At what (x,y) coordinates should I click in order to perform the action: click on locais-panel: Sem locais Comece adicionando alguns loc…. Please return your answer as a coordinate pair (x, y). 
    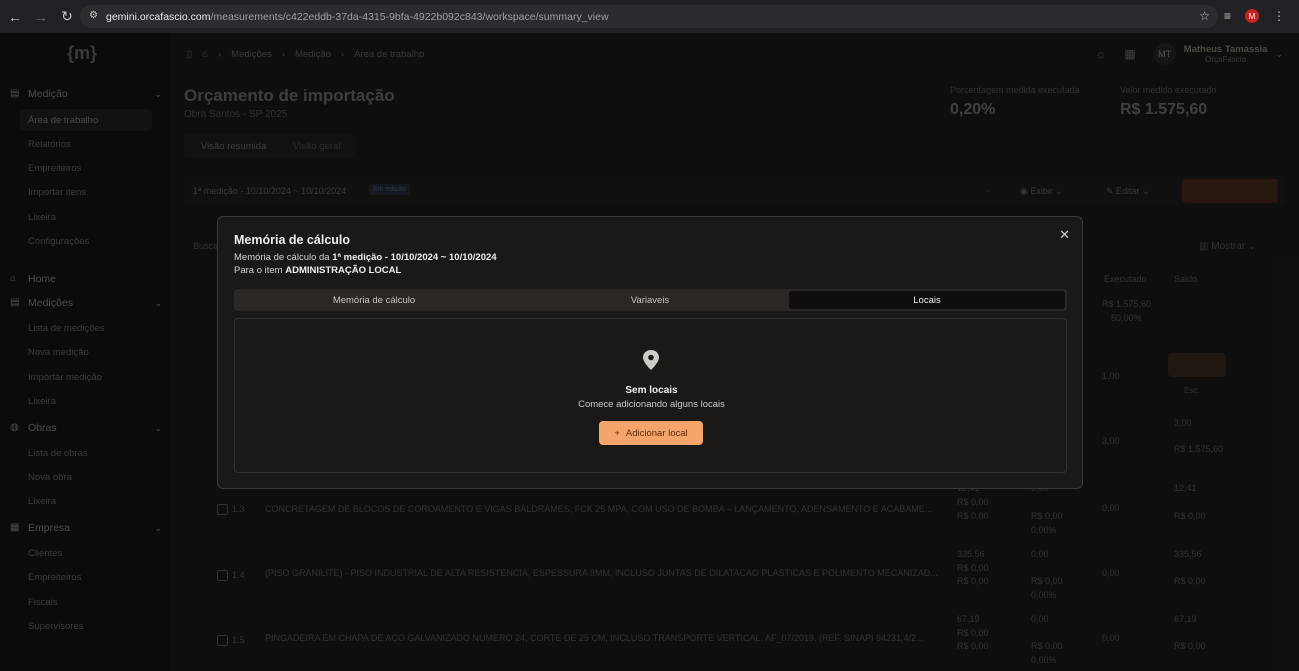
    Looking at the image, I should click on (650, 395).